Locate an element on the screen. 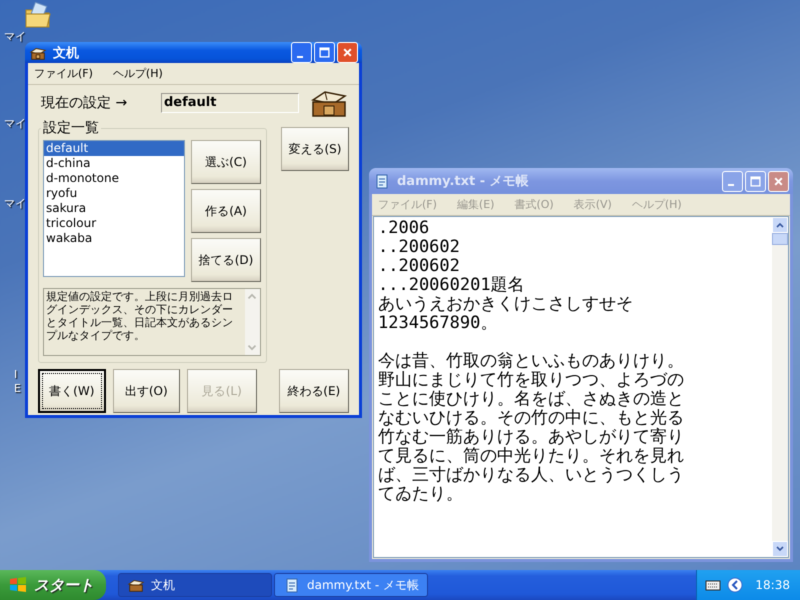 The width and height of the screenshot is (800, 600). current-setting-label: 現在の設定 → is located at coordinates (84, 103).